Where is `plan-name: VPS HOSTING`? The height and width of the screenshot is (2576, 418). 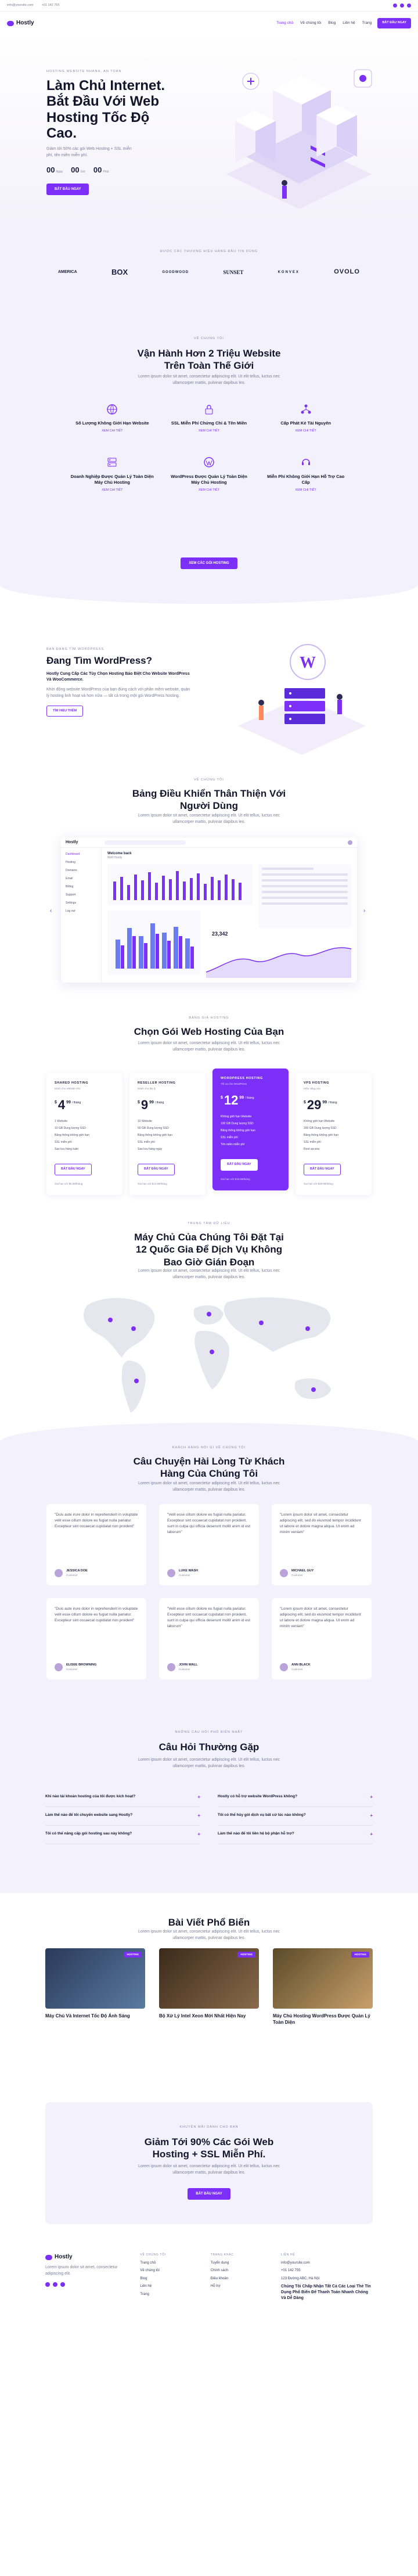 plan-name: VPS HOSTING is located at coordinates (317, 1083).